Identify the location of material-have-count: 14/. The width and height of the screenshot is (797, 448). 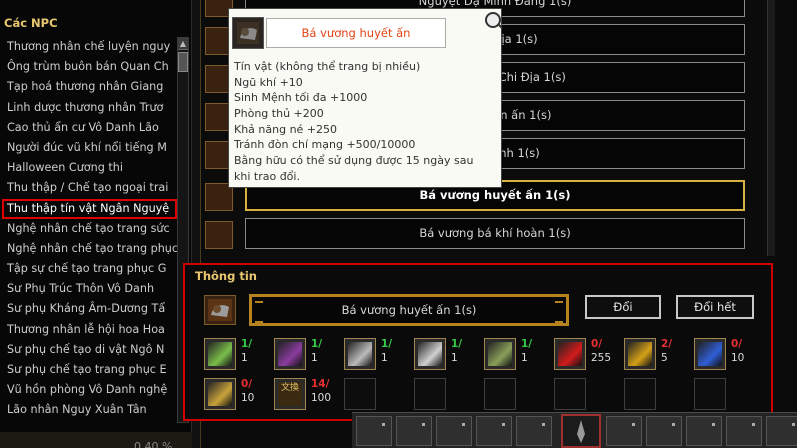
(320, 384).